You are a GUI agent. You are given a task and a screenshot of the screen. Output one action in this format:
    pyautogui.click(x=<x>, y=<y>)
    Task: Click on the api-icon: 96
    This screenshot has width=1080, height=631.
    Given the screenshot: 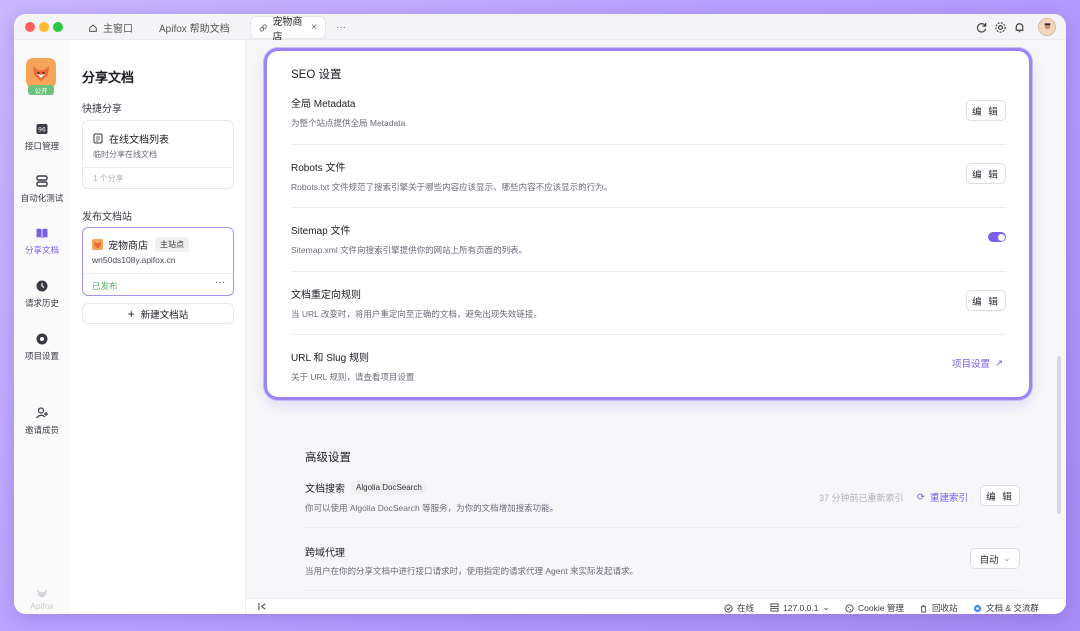 What is the action you would take?
    pyautogui.click(x=42, y=129)
    